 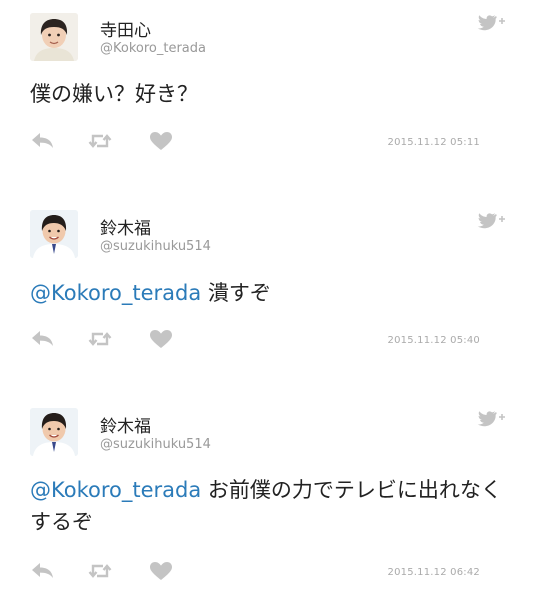 What do you see at coordinates (434, 340) in the screenshot?
I see `tweet-timestamp: 2015.11.12 05:40` at bounding box center [434, 340].